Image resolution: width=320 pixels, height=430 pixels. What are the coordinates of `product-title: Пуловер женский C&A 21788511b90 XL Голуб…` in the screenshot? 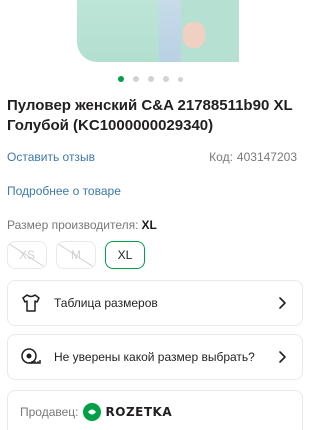 It's located at (150, 115).